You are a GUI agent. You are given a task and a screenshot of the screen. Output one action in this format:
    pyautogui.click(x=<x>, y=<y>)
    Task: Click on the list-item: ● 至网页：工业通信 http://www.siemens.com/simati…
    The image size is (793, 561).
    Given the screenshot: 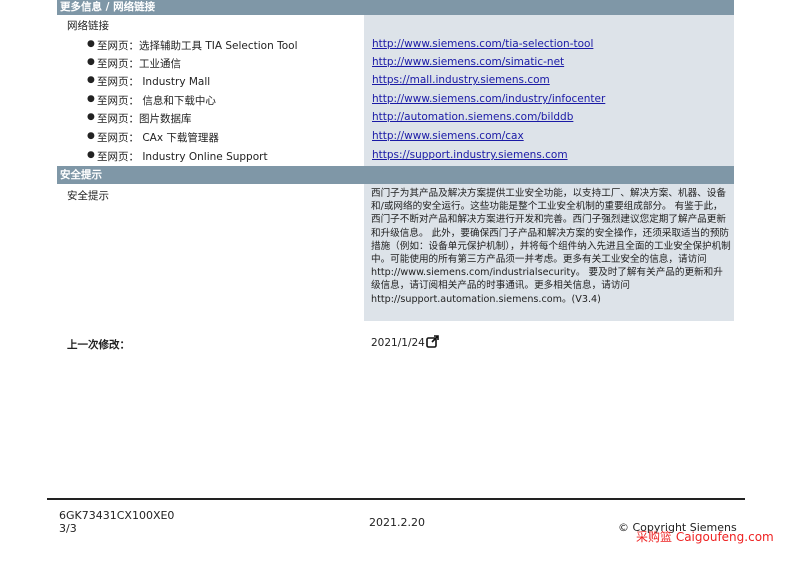 What is the action you would take?
    pyautogui.click(x=396, y=63)
    